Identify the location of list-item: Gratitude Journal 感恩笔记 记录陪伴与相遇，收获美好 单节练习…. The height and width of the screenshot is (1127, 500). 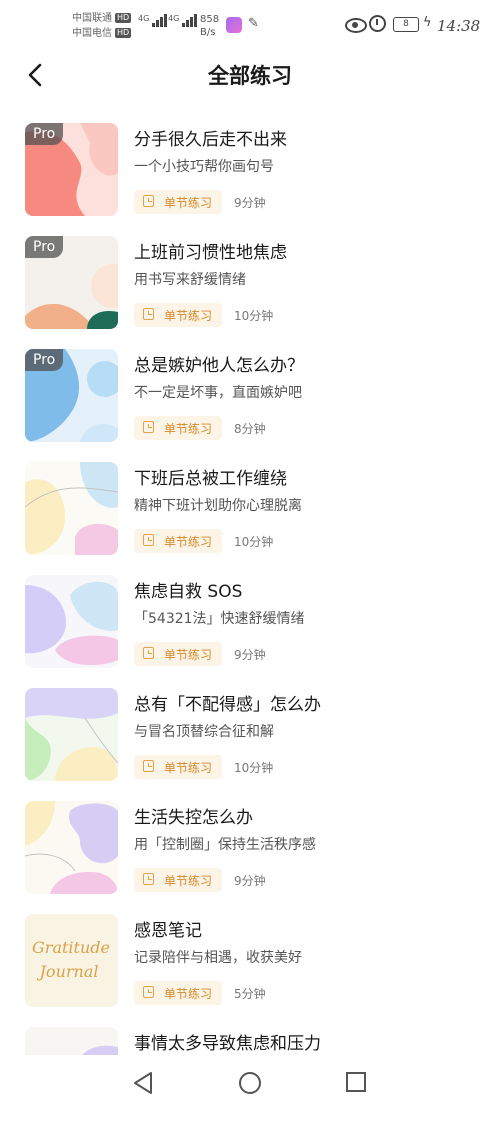
(250, 957).